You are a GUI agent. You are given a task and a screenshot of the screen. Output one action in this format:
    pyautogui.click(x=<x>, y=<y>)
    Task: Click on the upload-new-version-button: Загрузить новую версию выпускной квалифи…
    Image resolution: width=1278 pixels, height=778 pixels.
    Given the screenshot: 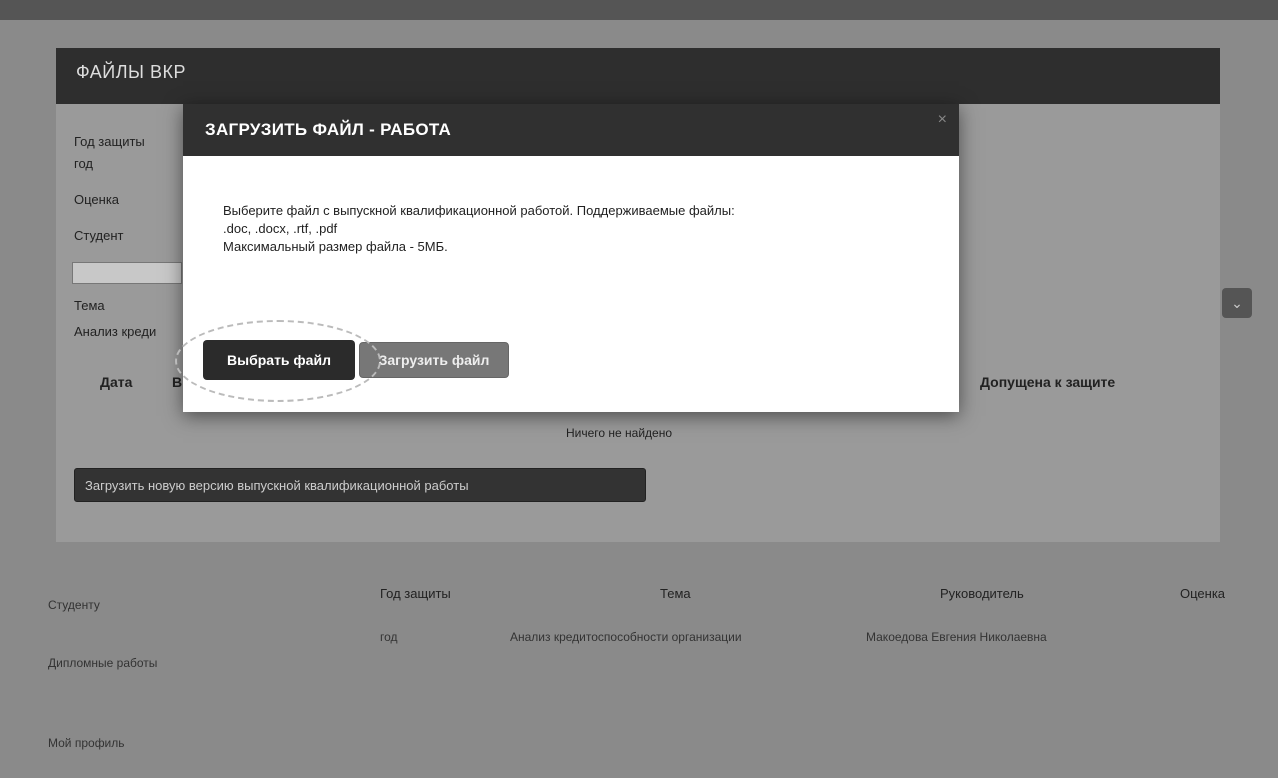 What is the action you would take?
    pyautogui.click(x=360, y=485)
    